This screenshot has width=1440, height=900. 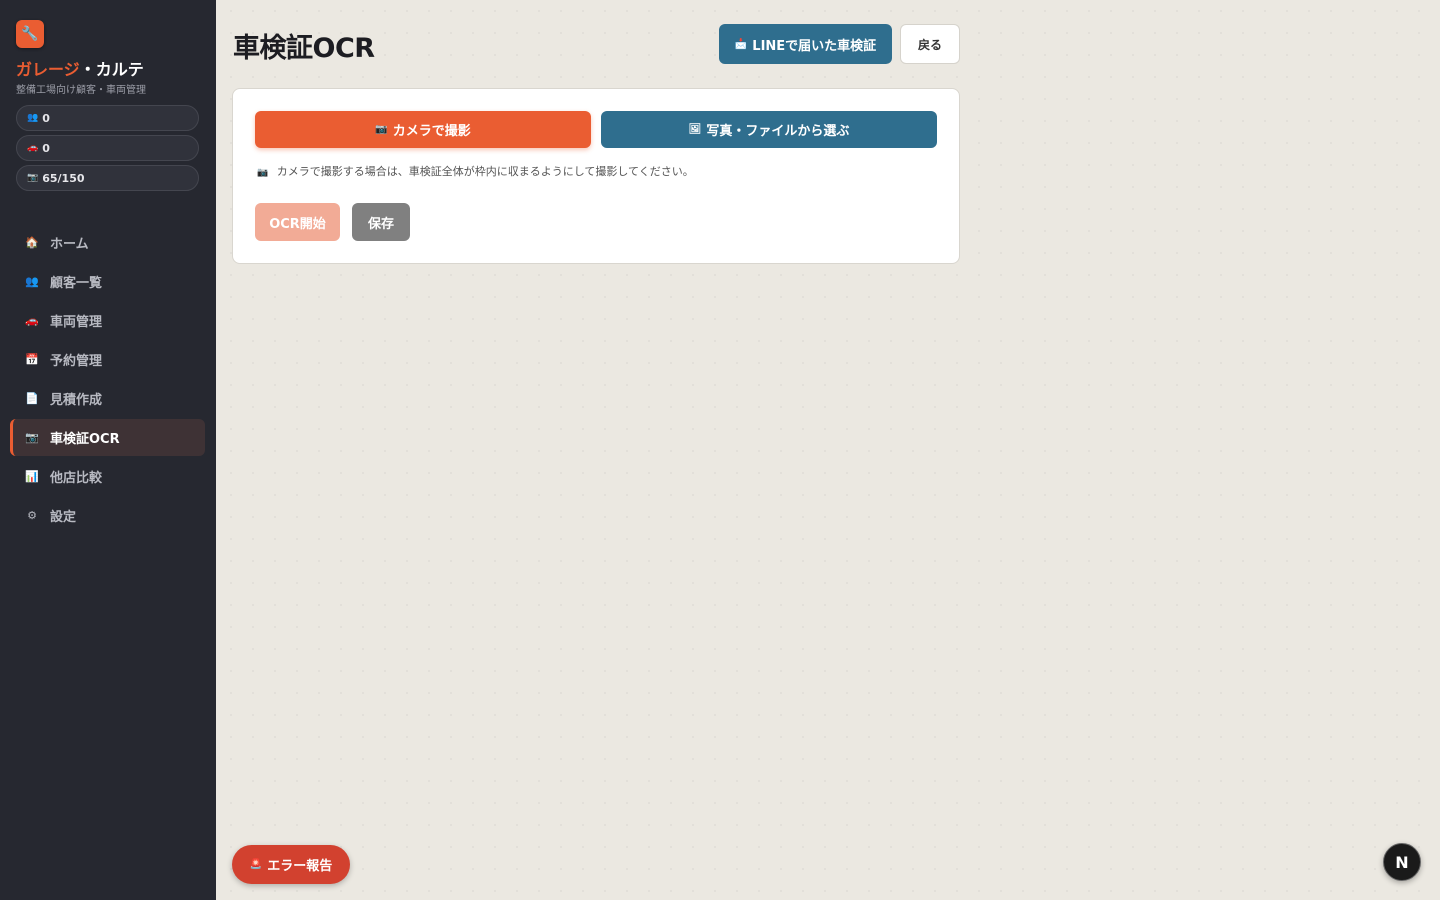 I want to click on sidebar-item-reservations: 📅 予約管理, so click(x=107, y=359).